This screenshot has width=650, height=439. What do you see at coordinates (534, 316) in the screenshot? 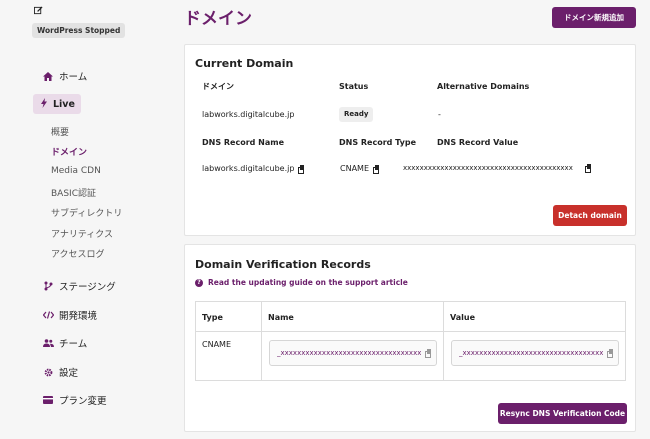
I see `column-header-value: Value` at bounding box center [534, 316].